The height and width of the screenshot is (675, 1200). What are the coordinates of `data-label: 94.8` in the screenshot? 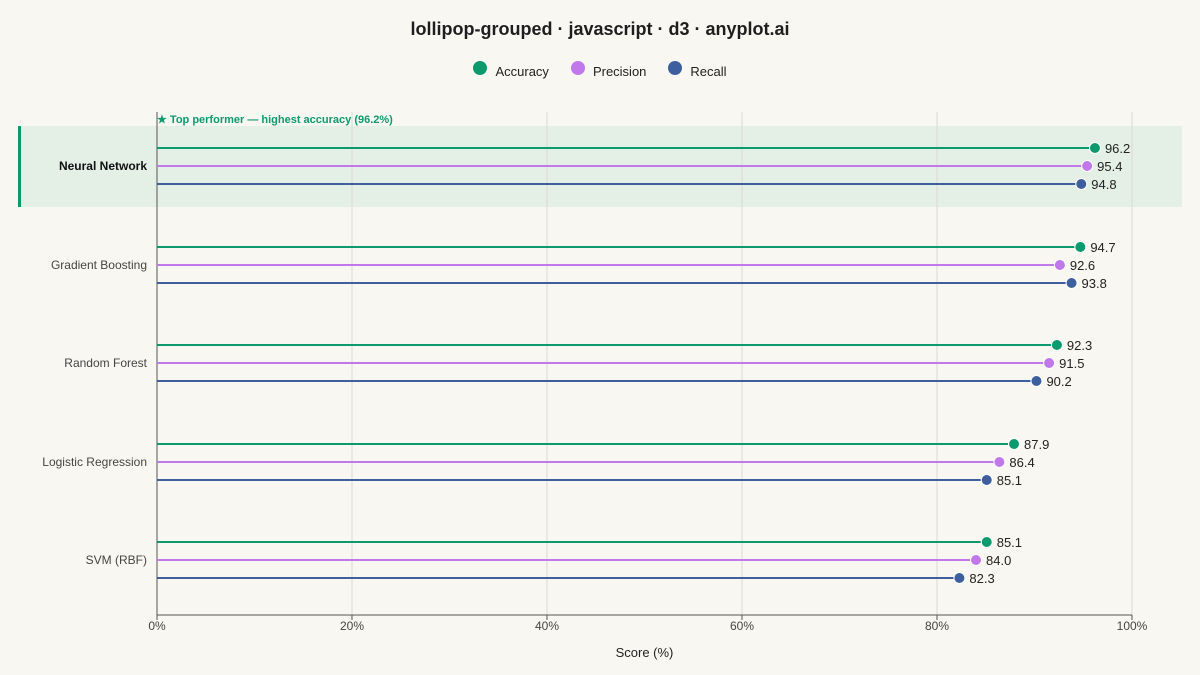 It's located at (1103, 184).